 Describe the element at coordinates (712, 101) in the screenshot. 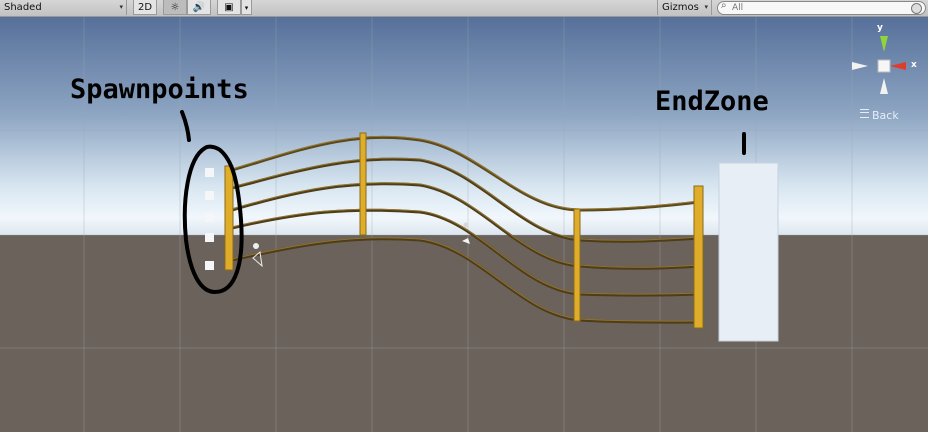

I see `endzone-label: EndZone` at that location.